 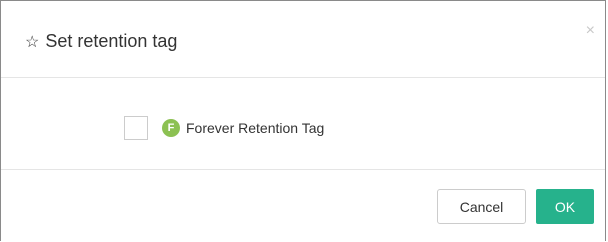 What do you see at coordinates (32, 42) in the screenshot?
I see `star-outline-icon: ☆` at bounding box center [32, 42].